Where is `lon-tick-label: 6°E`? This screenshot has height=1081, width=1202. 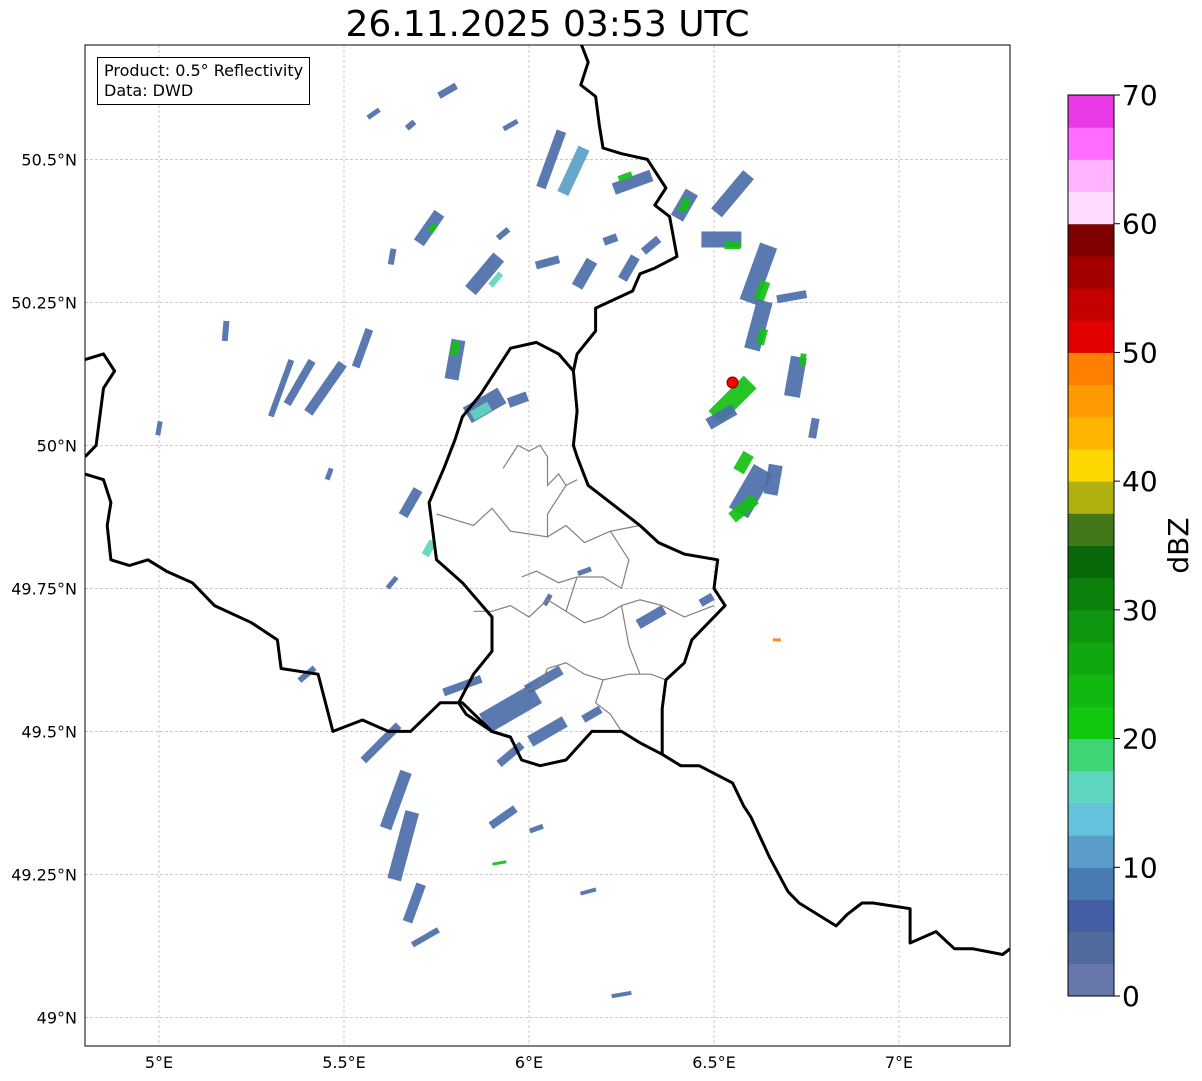
lon-tick-label: 6°E is located at coordinates (529, 1062).